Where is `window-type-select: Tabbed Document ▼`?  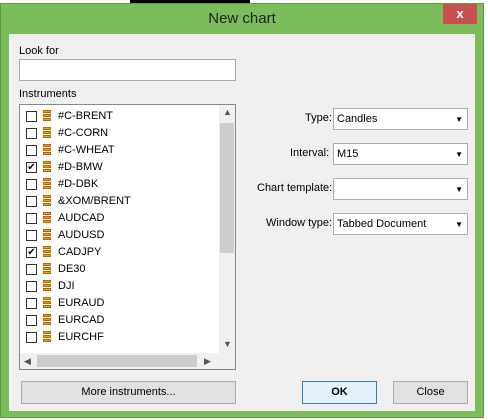
window-type-select: Tabbed Document ▼ is located at coordinates (400, 224).